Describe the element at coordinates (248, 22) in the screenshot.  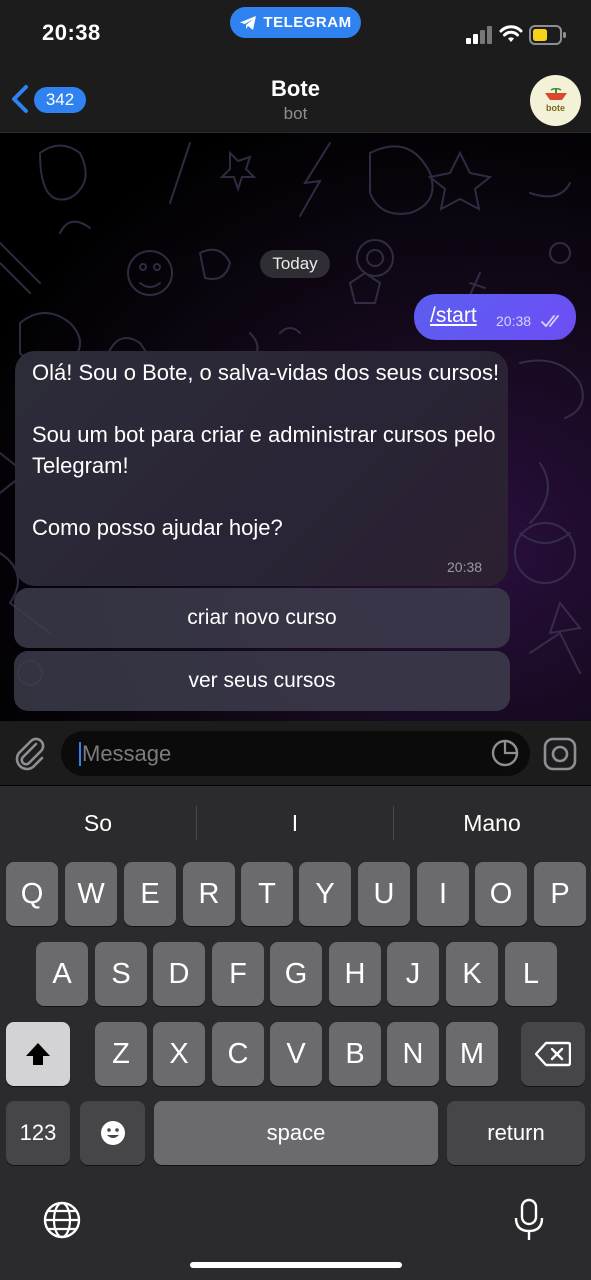
I see `paper-plane-icon` at that location.